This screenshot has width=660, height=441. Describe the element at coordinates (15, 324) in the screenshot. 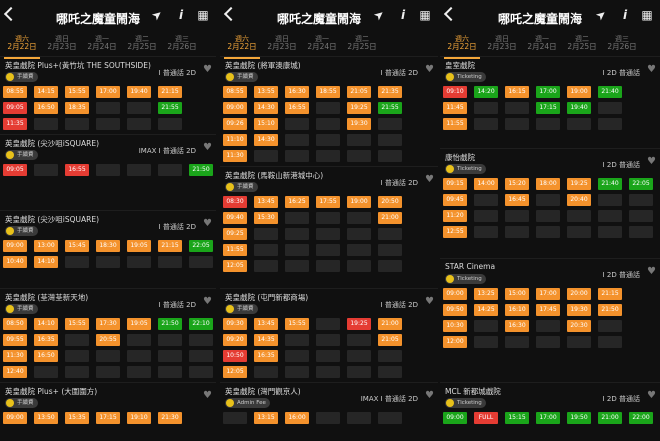

I see `showtime-button: 08:50` at that location.